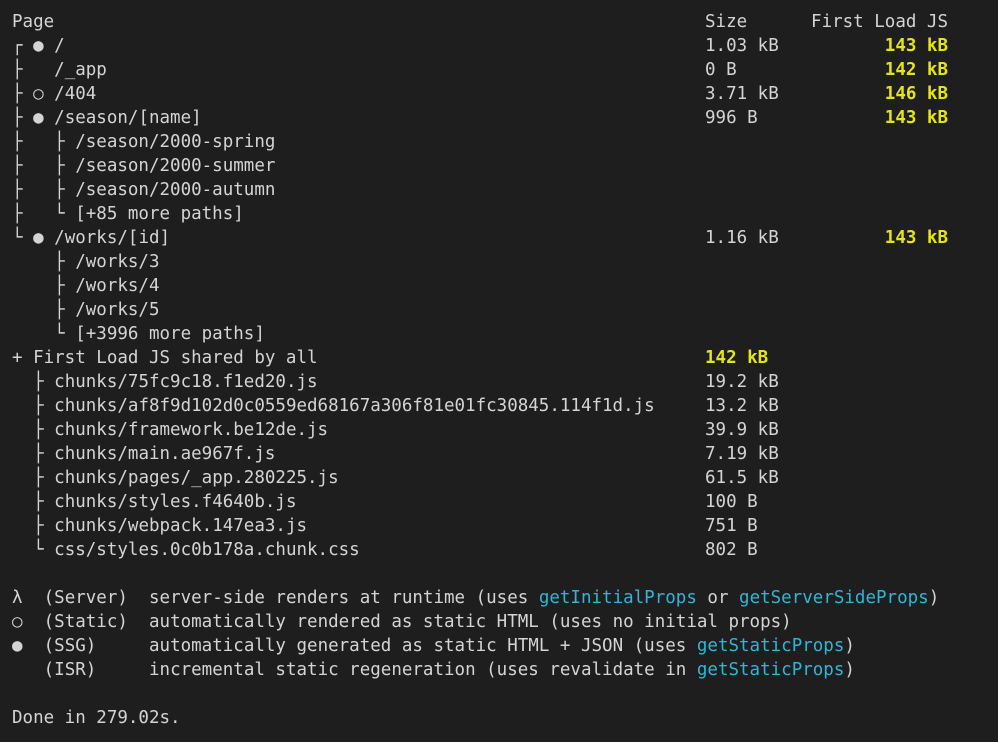 Image resolution: width=998 pixels, height=742 pixels. What do you see at coordinates (742, 478) in the screenshot?
I see `chunk-size: 61.5 kB` at bounding box center [742, 478].